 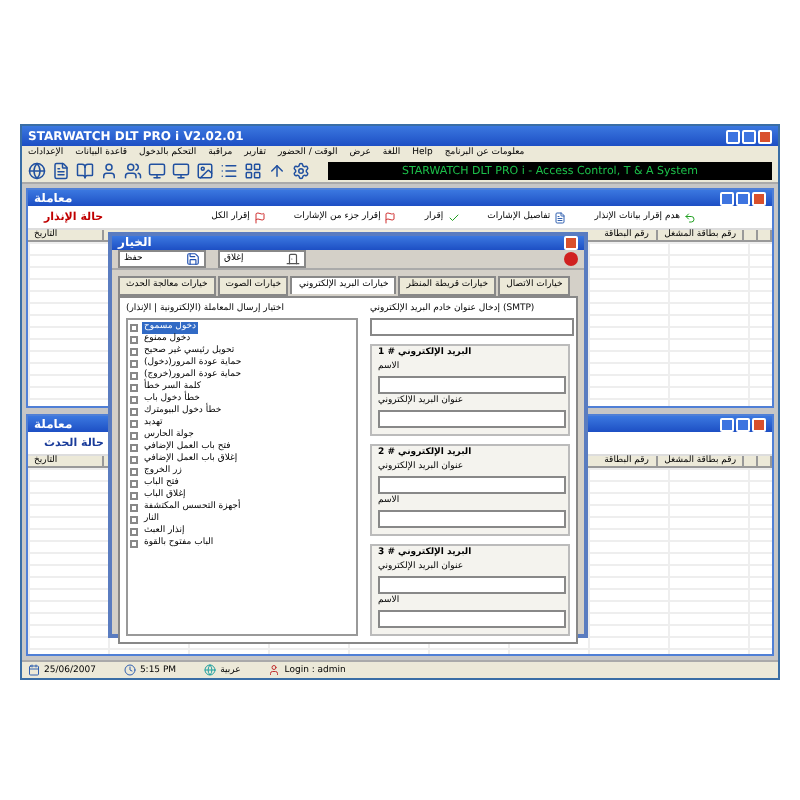 What do you see at coordinates (109, 171) in the screenshot?
I see `person-icon` at bounding box center [109, 171].